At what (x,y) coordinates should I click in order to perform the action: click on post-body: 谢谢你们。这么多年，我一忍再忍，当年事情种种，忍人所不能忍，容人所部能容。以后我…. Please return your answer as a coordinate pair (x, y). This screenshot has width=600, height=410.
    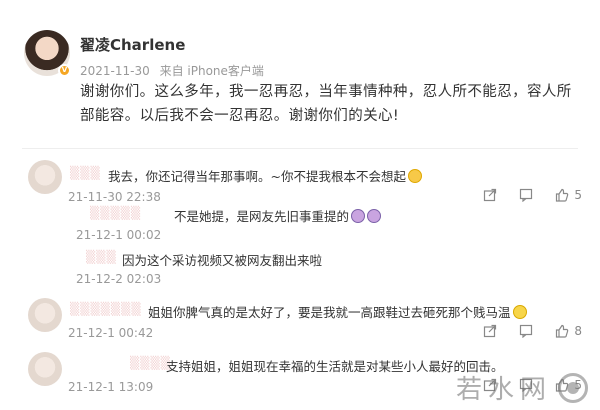
    Looking at the image, I should click on (326, 104).